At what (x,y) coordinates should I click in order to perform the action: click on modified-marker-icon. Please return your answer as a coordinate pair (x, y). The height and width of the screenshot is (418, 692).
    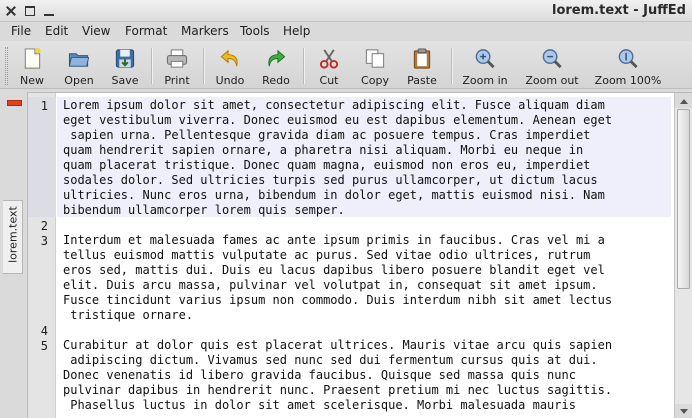
    Looking at the image, I should click on (14, 103).